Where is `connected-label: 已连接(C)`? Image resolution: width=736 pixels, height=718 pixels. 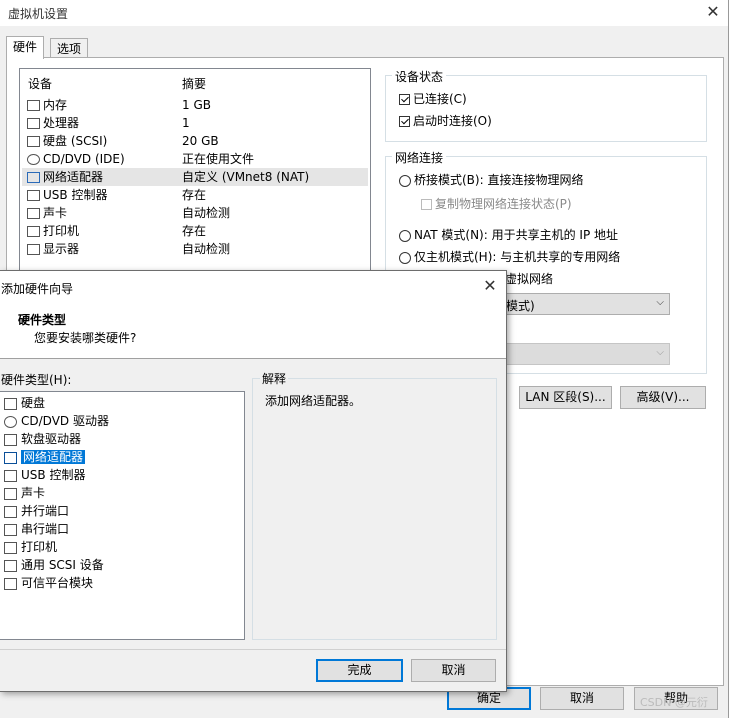
connected-label: 已连接(C) is located at coordinates (440, 99).